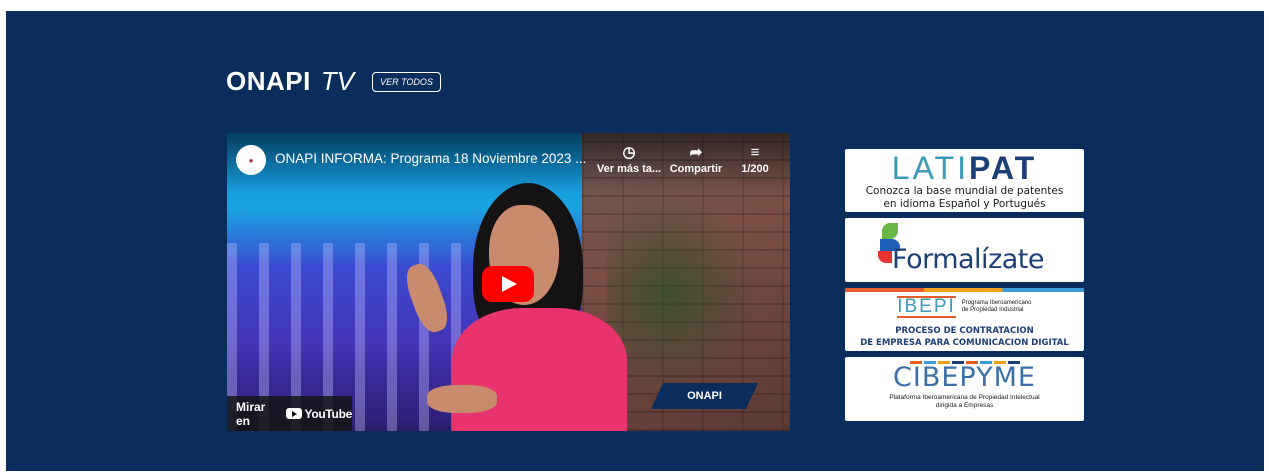 This screenshot has width=1269, height=473. I want to click on clock-icon: ◷, so click(629, 152).